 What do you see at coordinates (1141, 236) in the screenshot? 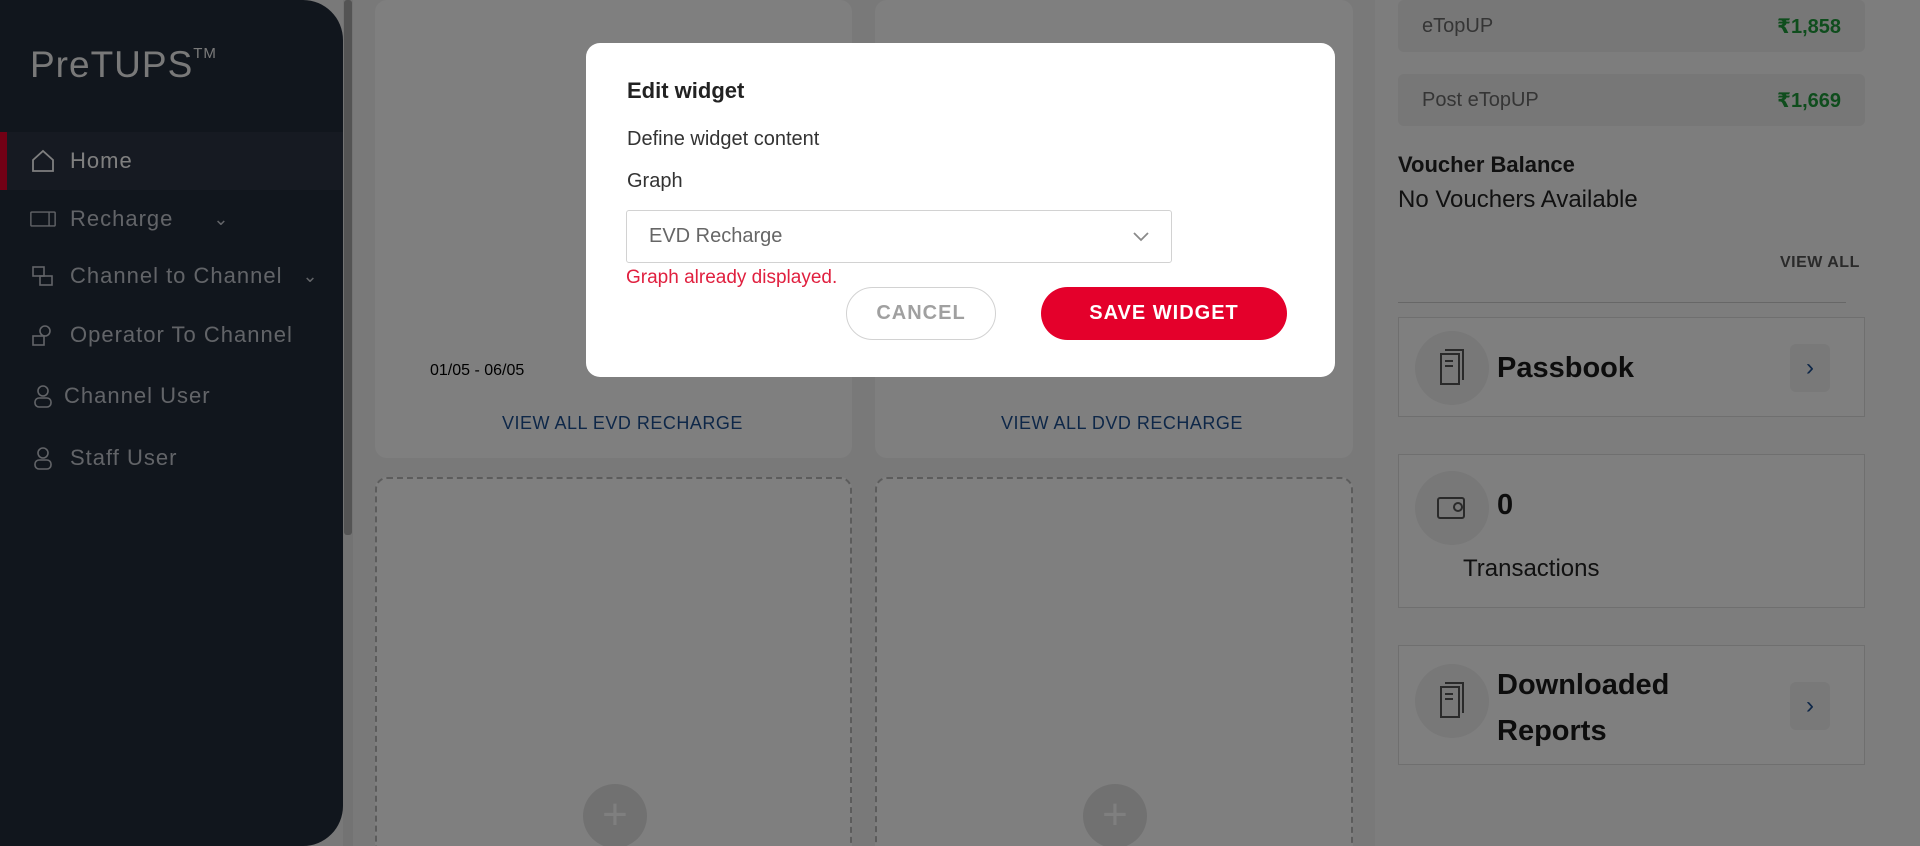
I see `chevron-down-icon` at bounding box center [1141, 236].